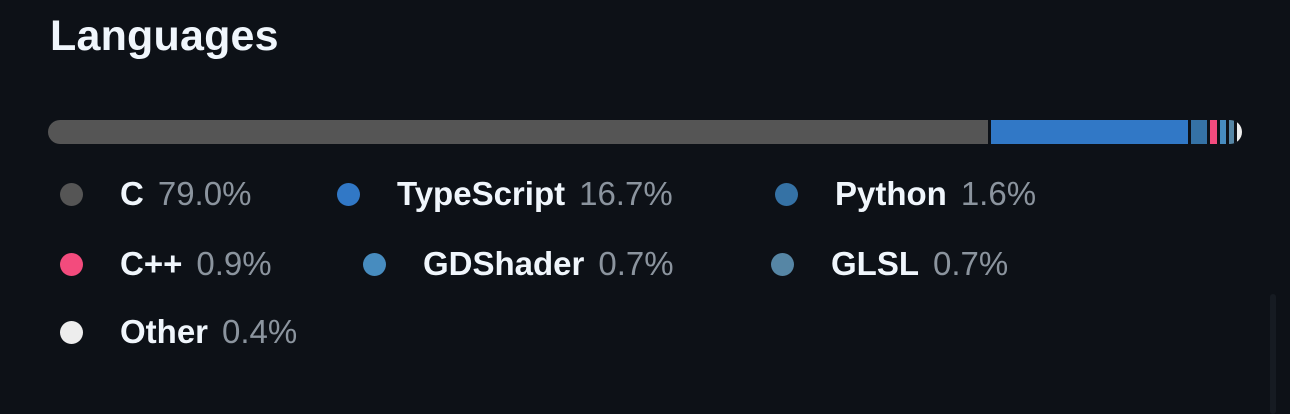 The width and height of the screenshot is (1290, 414). I want to click on language-item-glsl: GLSL 0.7%, so click(889, 264).